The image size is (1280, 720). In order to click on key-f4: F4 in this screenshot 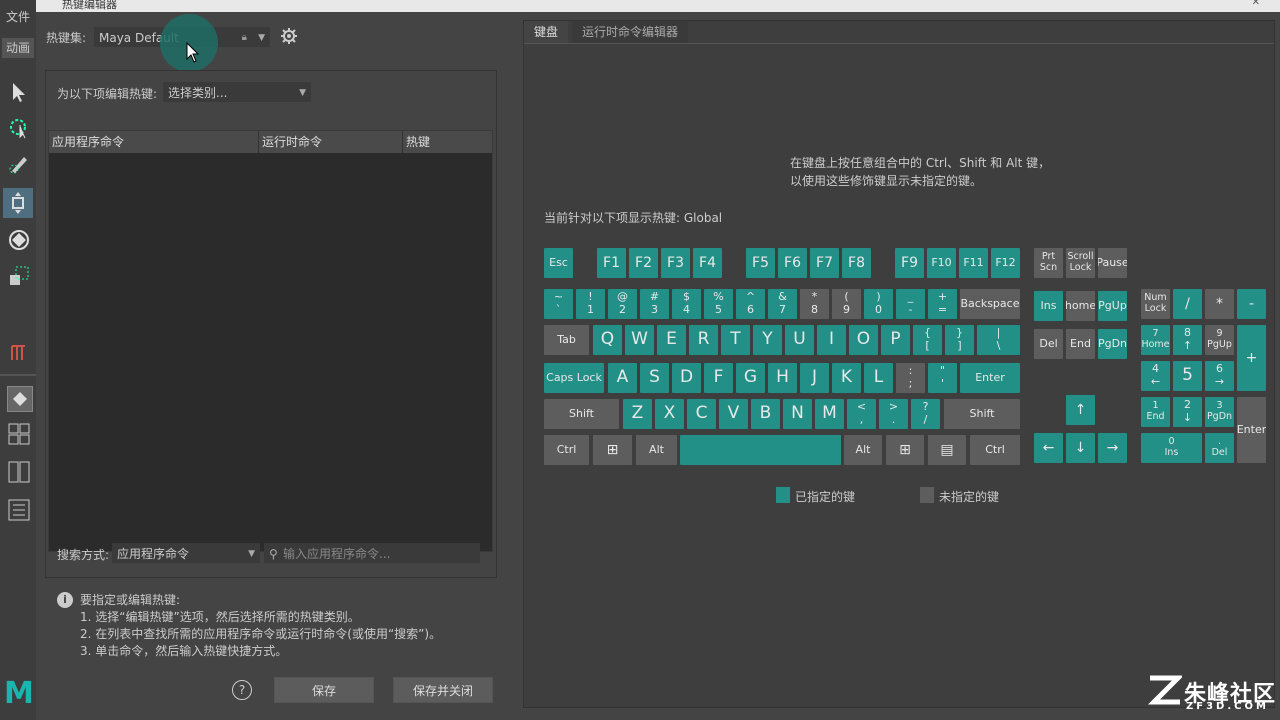, I will do `click(707, 263)`.